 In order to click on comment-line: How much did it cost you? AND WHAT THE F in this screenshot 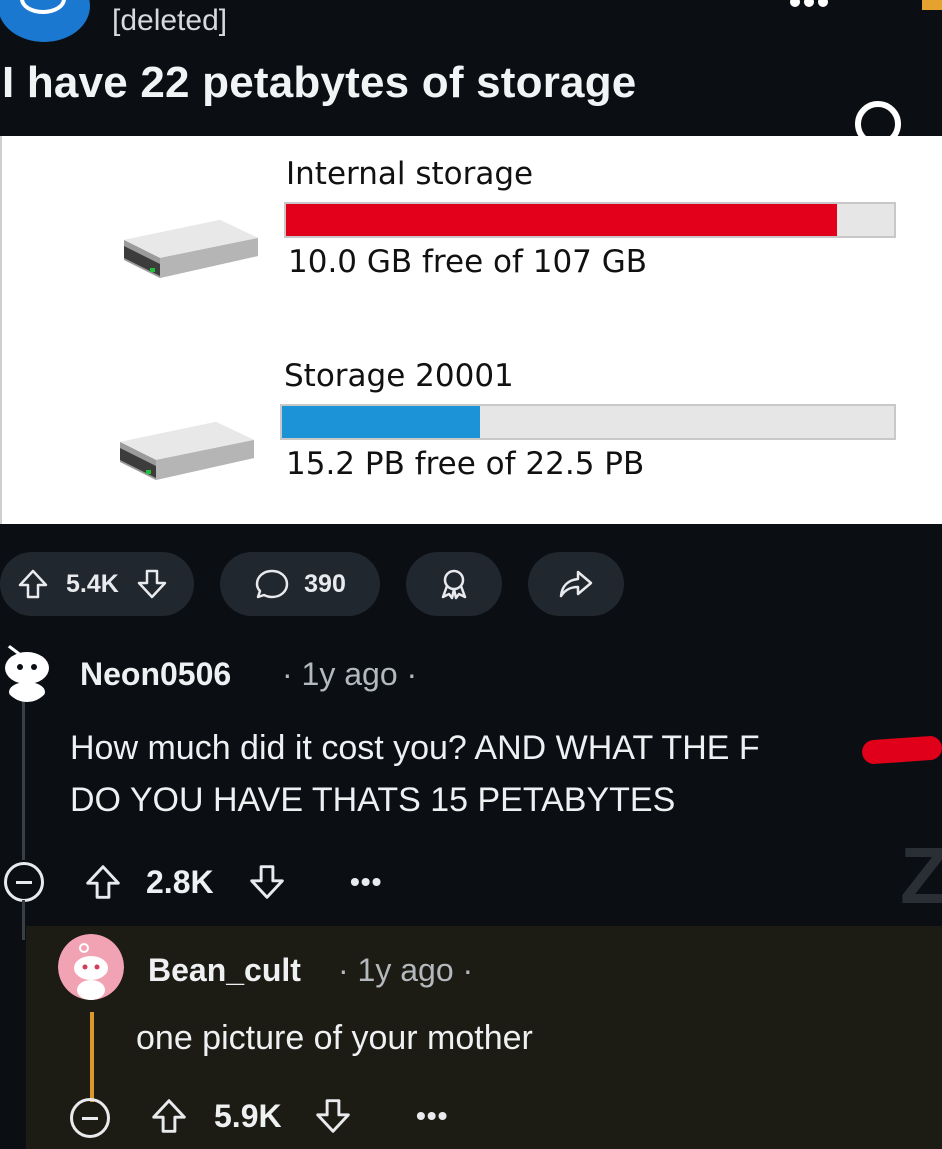, I will do `click(415, 748)`.